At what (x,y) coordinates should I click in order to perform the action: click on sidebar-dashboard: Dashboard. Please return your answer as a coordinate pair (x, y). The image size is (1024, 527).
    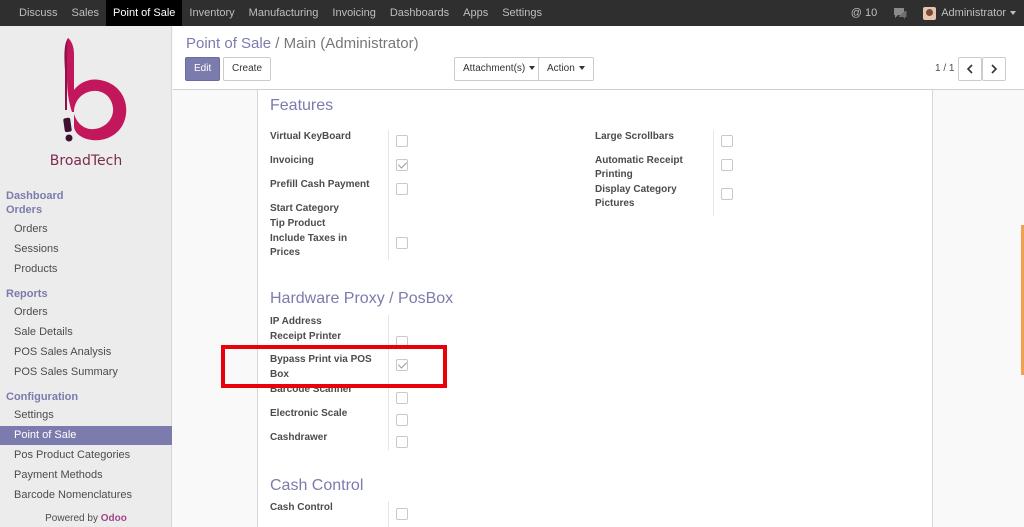
    Looking at the image, I should click on (34, 196).